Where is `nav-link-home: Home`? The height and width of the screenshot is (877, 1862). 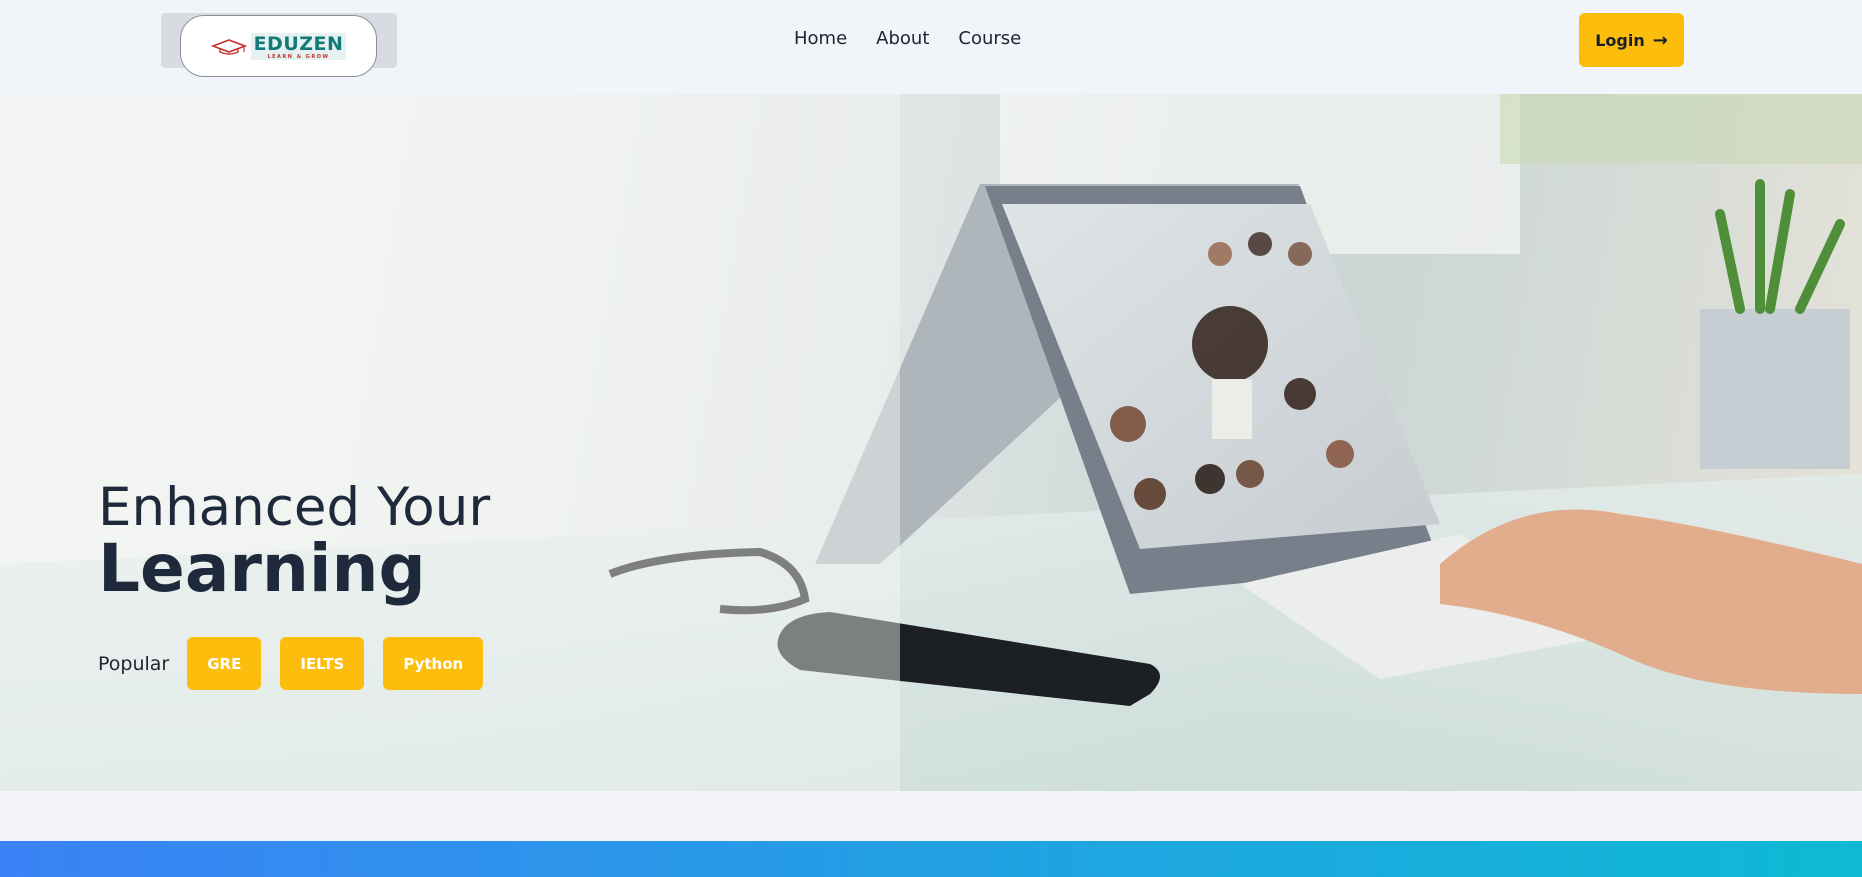 nav-link-home: Home is located at coordinates (820, 38).